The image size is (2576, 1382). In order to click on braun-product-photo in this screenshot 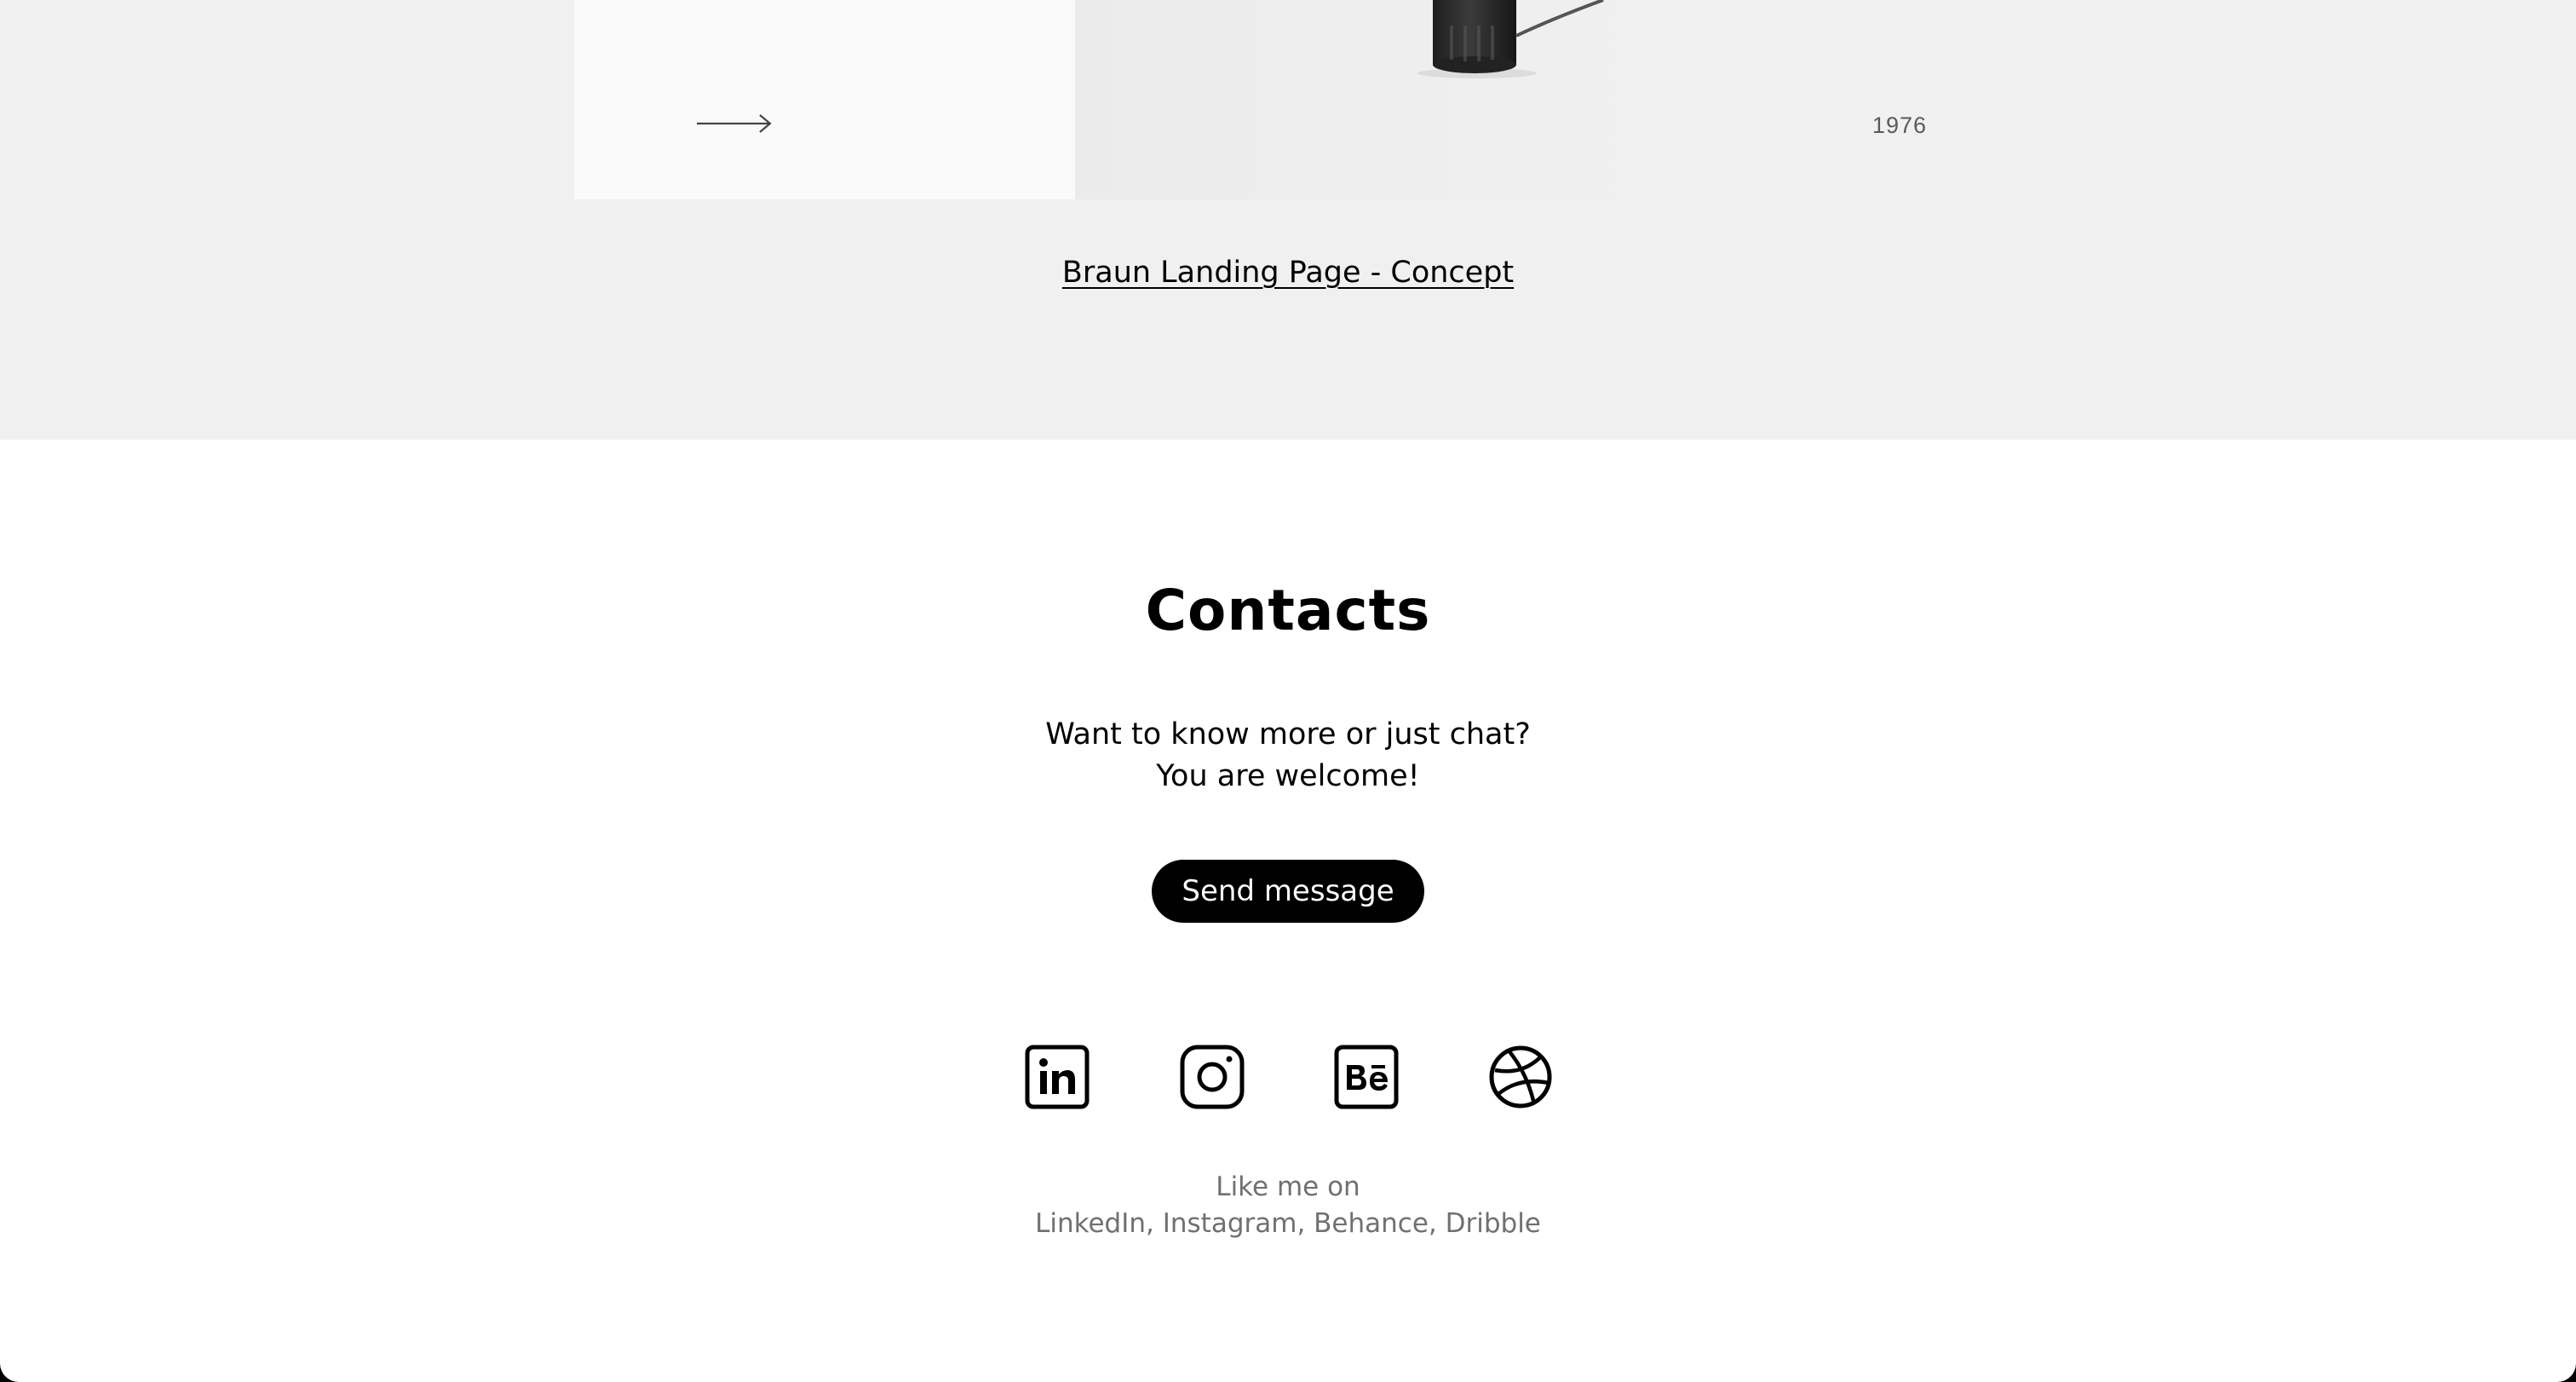, I will do `click(1511, 39)`.